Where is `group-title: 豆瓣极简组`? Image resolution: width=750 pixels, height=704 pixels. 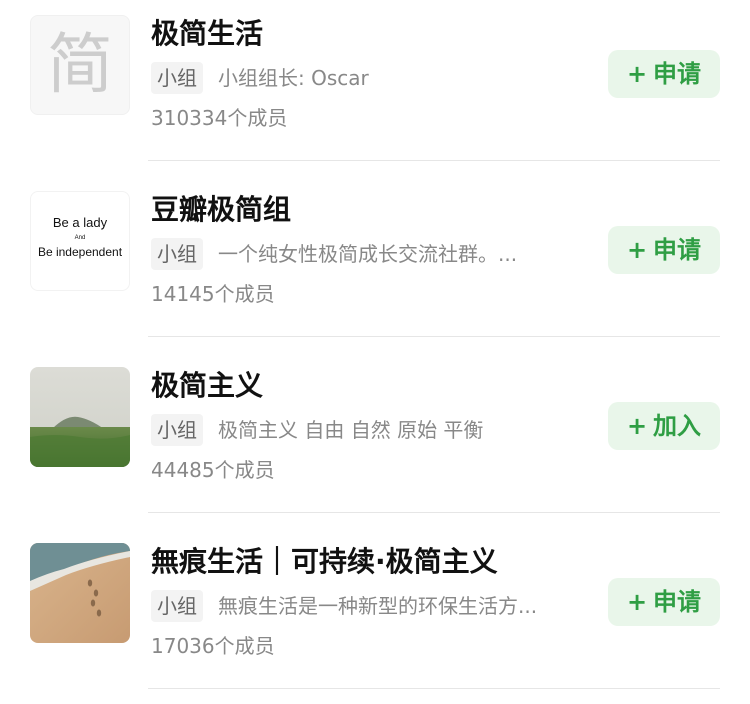
group-title: 豆瓣极简组 is located at coordinates (221, 210).